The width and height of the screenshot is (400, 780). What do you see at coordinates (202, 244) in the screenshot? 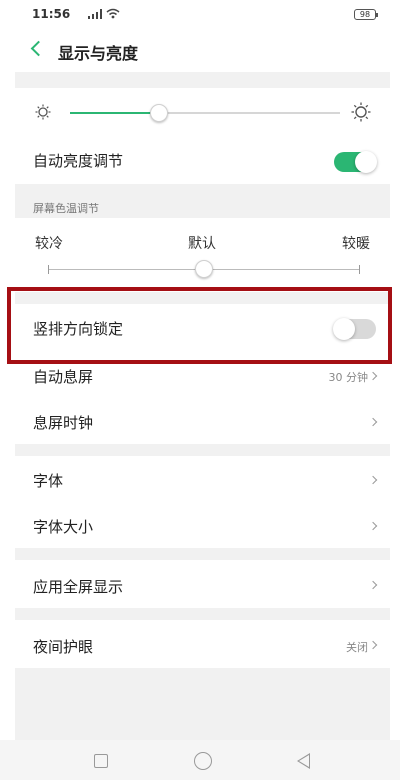
I see `color-temp-default-label: 默认` at bounding box center [202, 244].